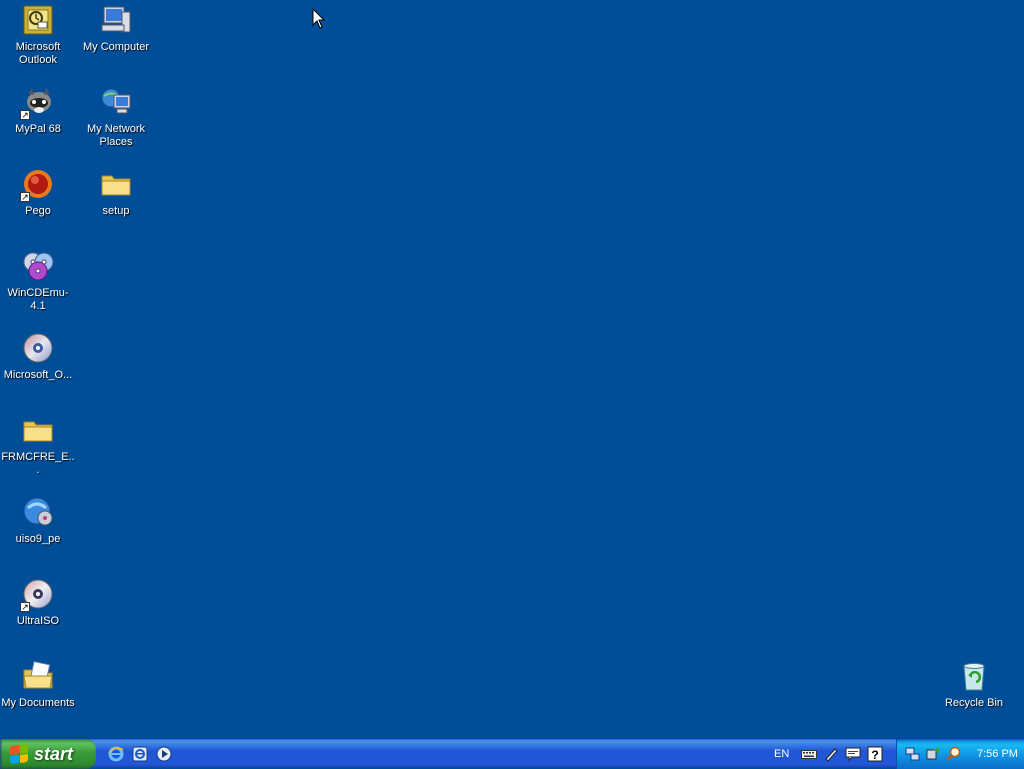 This screenshot has width=1024, height=769. What do you see at coordinates (319, 18) in the screenshot?
I see `mouse-cursor-icon` at bounding box center [319, 18].